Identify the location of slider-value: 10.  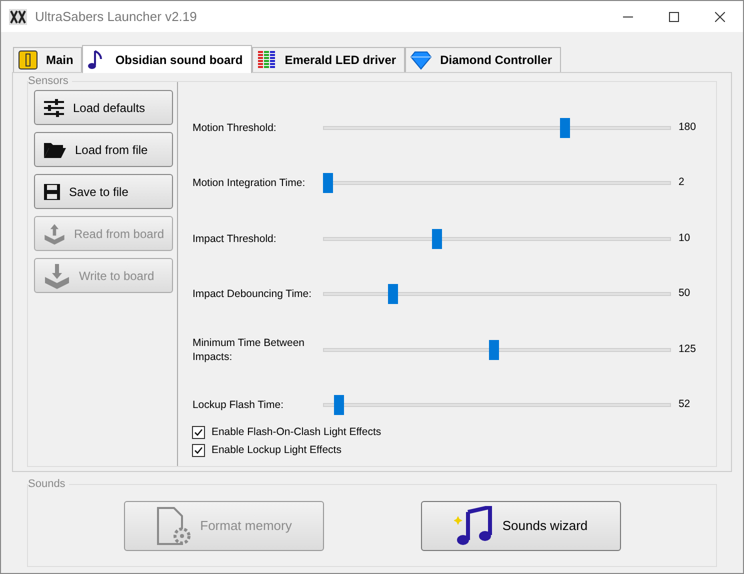
(684, 238).